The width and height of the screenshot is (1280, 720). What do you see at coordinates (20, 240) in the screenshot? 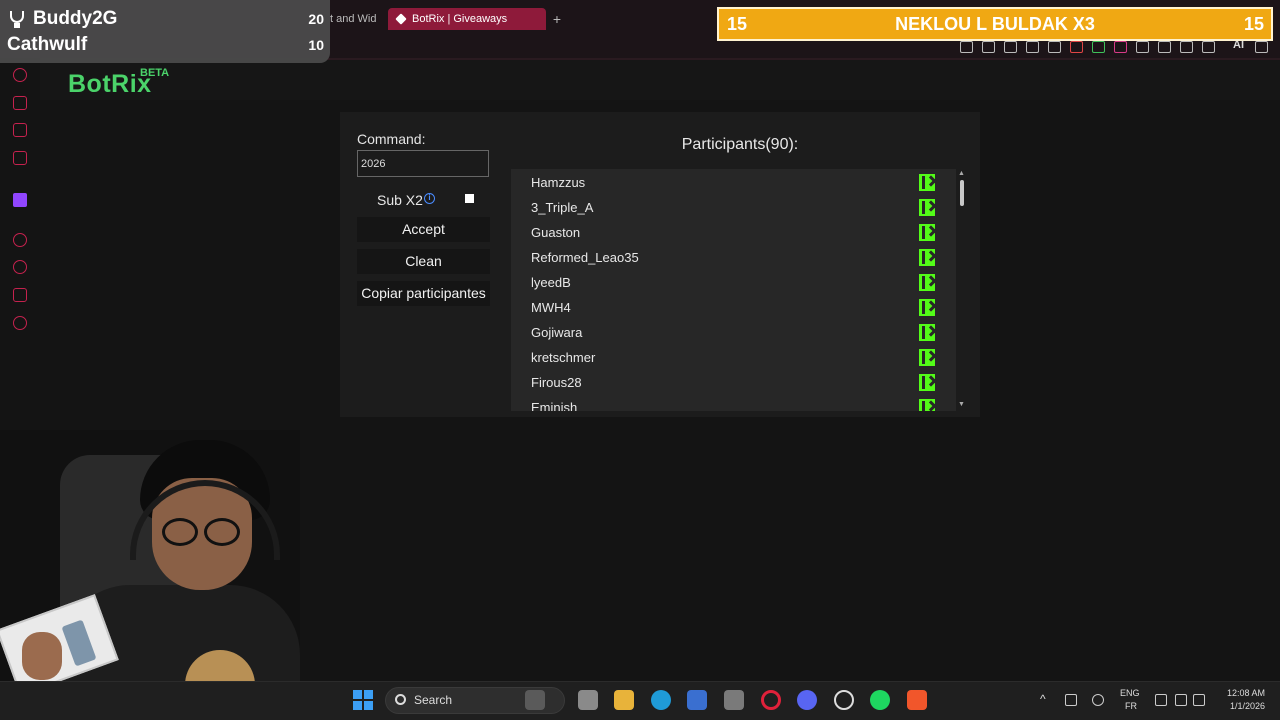
I see `play-icon` at bounding box center [20, 240].